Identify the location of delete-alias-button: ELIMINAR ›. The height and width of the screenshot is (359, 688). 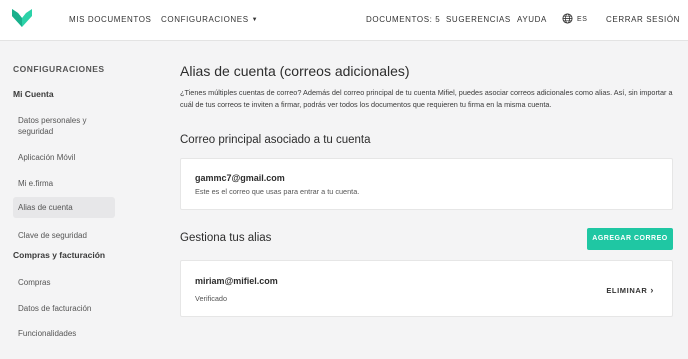
(630, 290).